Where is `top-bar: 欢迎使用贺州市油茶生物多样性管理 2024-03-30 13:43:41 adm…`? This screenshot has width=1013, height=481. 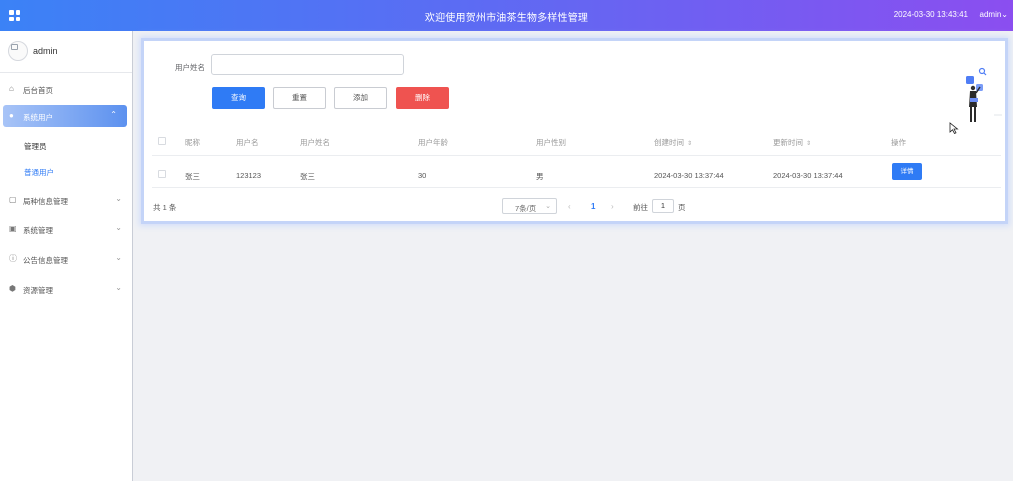 top-bar: 欢迎使用贺州市油茶生物多样性管理 2024-03-30 13:43:41 adm… is located at coordinates (506, 15).